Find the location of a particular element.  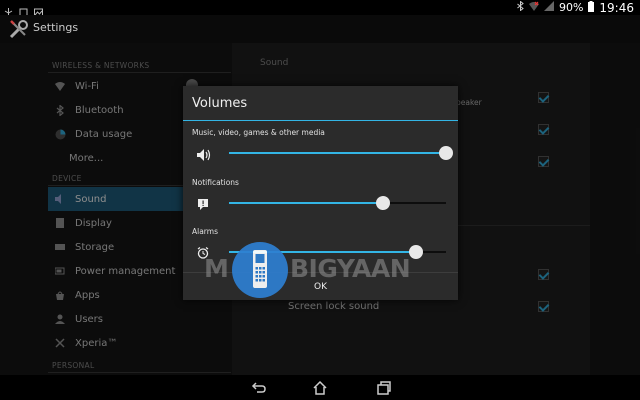

alarms-volume-label: Alarms is located at coordinates (205, 231).